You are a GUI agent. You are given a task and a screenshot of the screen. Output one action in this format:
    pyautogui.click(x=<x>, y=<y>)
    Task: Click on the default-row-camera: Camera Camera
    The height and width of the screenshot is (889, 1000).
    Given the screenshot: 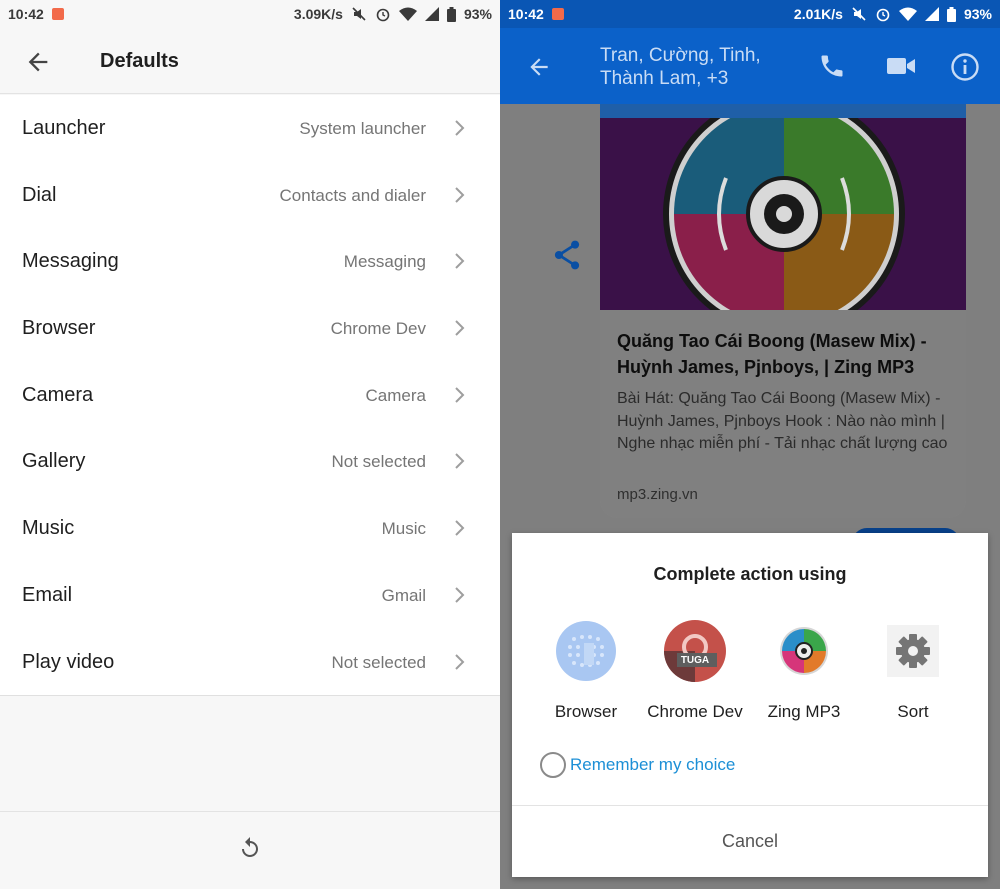 What is the action you would take?
    pyautogui.click(x=250, y=395)
    